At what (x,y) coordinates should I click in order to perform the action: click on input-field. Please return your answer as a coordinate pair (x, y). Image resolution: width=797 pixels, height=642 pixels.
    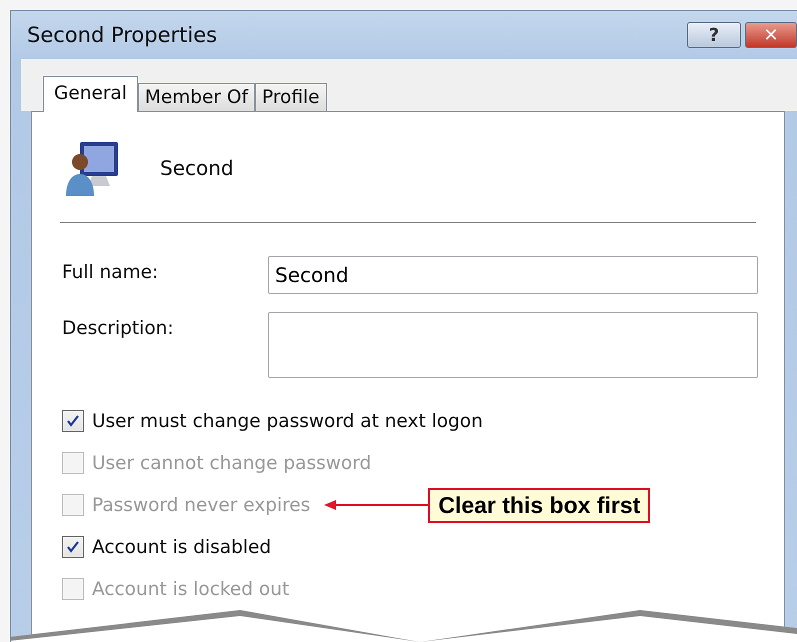
    Looking at the image, I should click on (513, 345).